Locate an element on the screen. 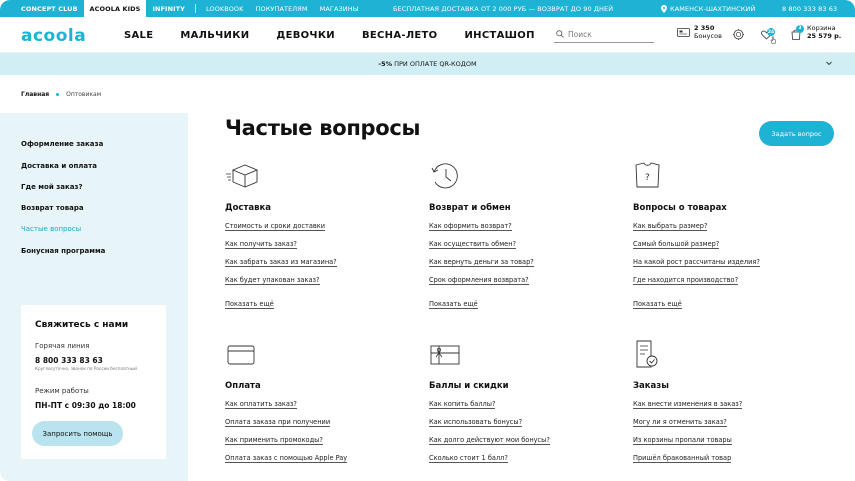 This screenshot has height=481, width=855. nav-girls: ДЕВОЧКИ is located at coordinates (305, 35).